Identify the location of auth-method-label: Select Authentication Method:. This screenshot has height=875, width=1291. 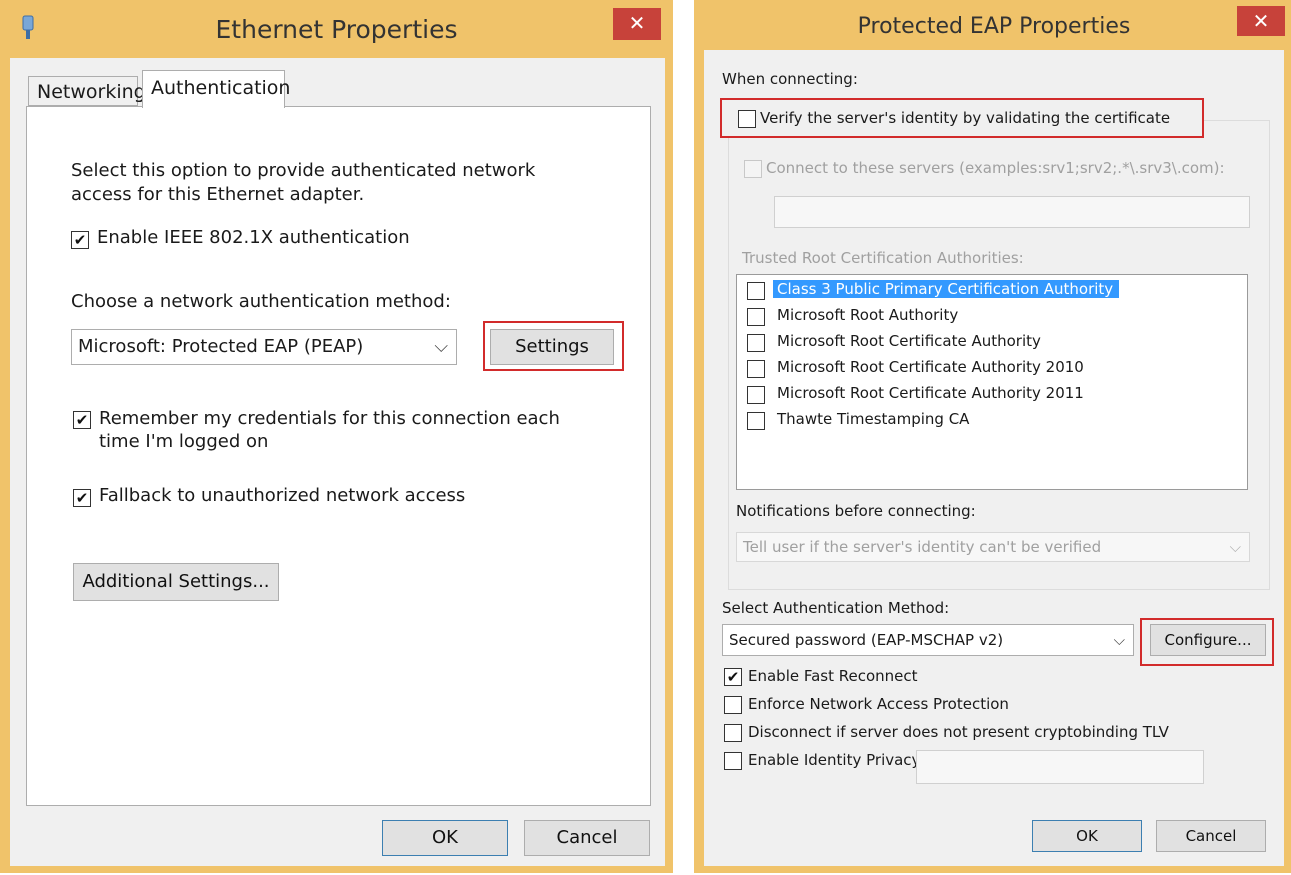
(836, 608).